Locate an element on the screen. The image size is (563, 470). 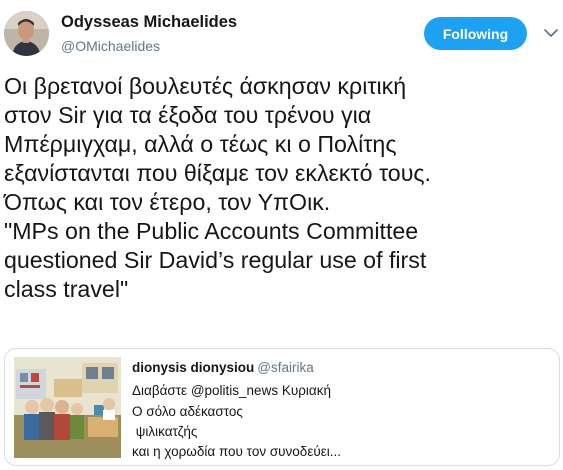
tweet-line: Όπως και τον έτερο, τον ΥπΟικ. is located at coordinates (167, 202).